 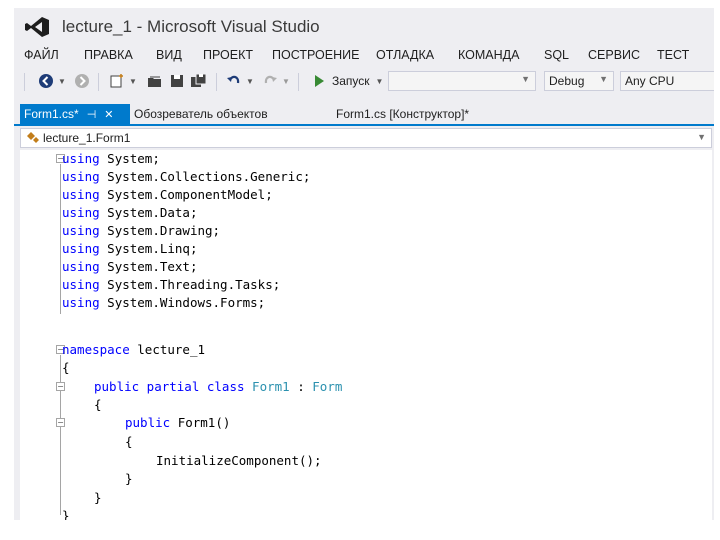 What do you see at coordinates (379, 81) in the screenshot?
I see `start-dropdown-icon: ▼` at bounding box center [379, 81].